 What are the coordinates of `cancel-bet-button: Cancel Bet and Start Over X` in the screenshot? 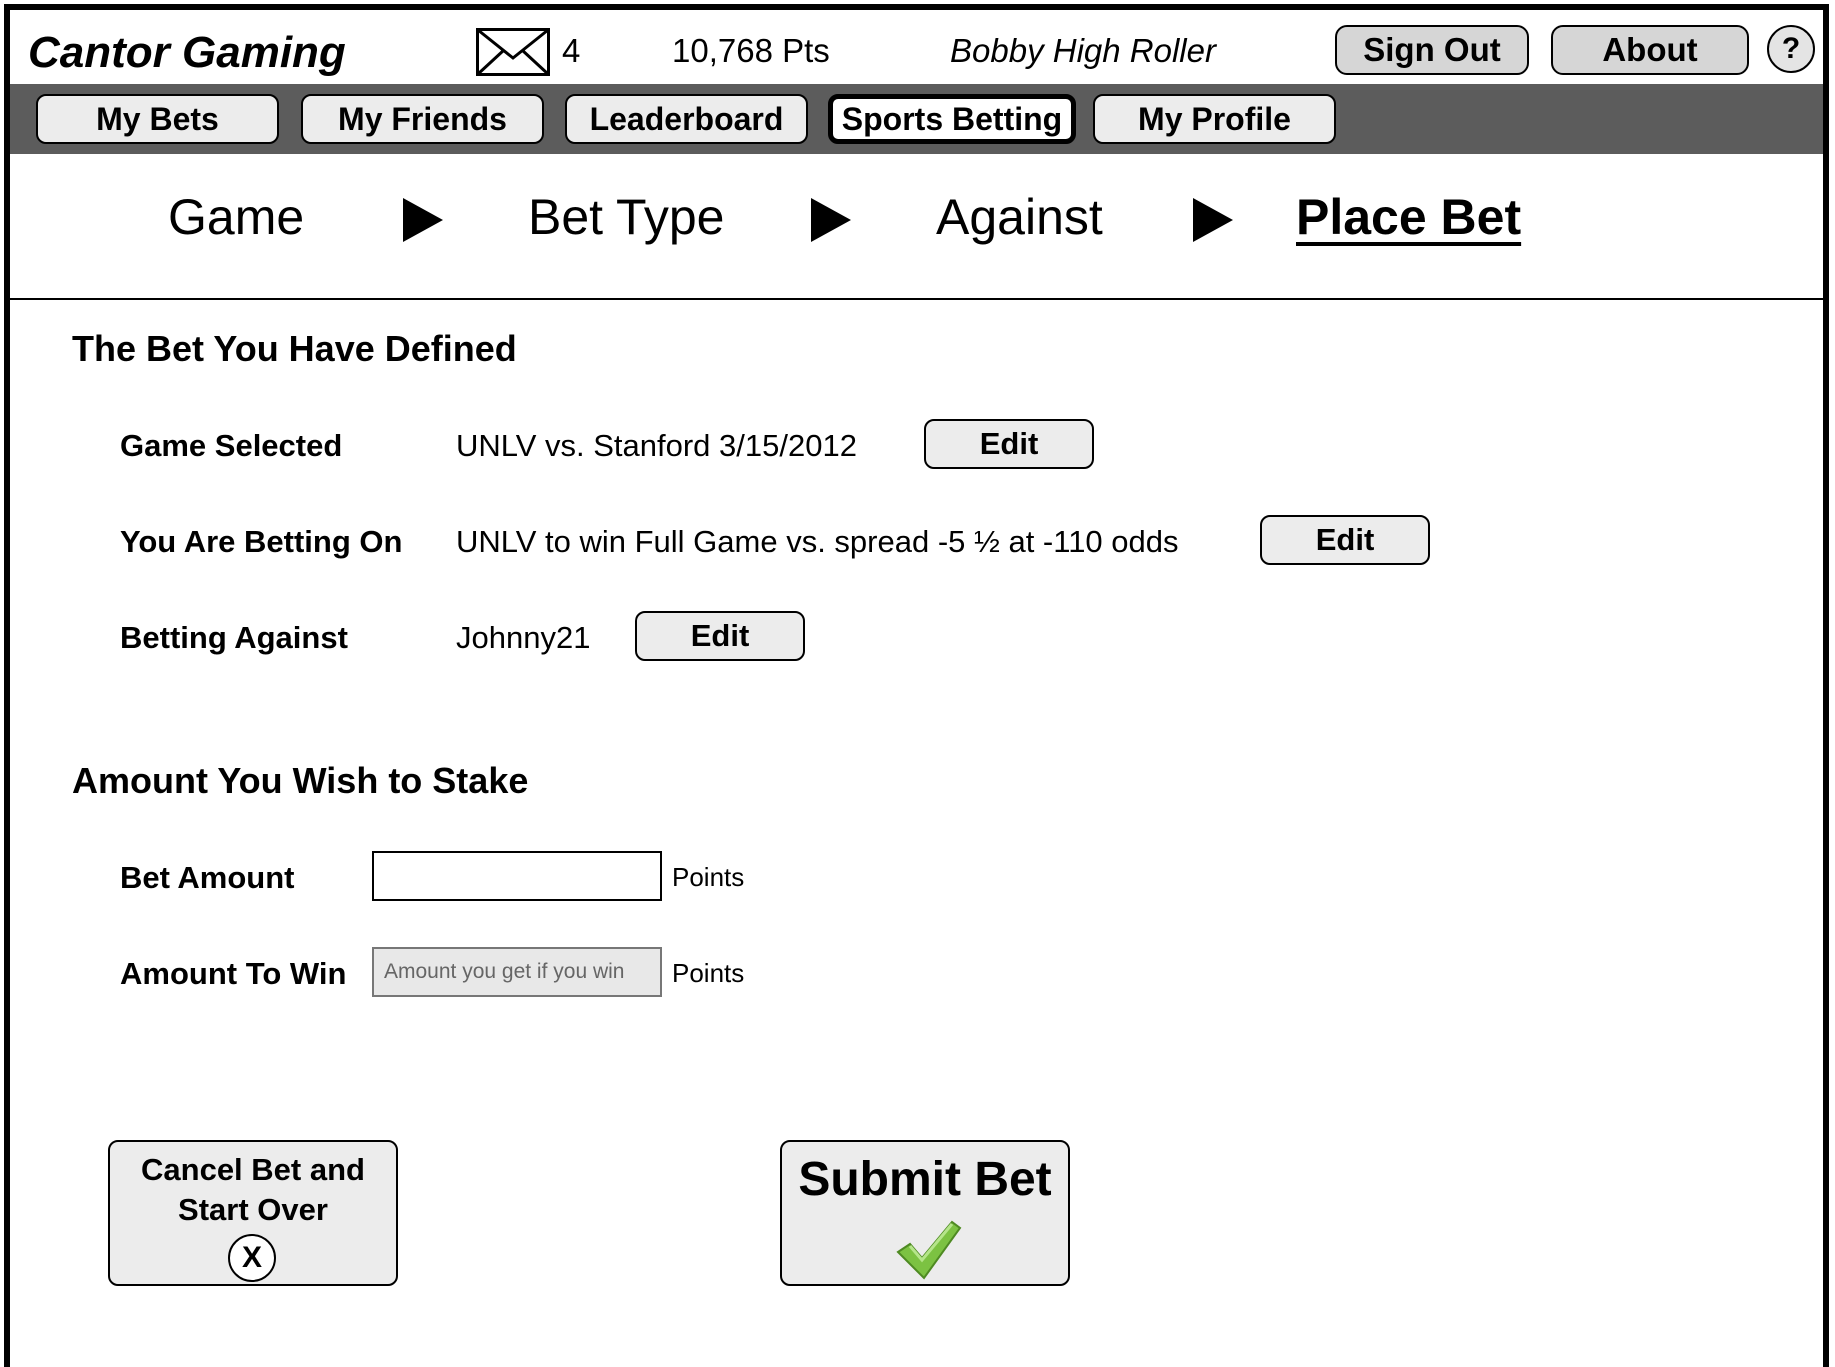 It's located at (253, 1213).